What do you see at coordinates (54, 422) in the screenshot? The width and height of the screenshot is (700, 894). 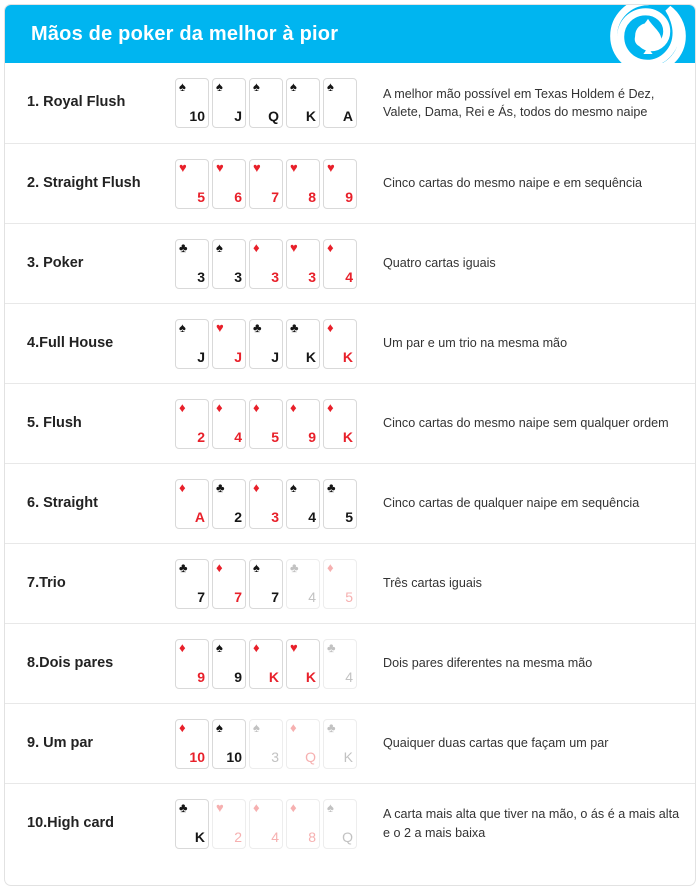 I see `hand-rank-label: 5. Flush` at bounding box center [54, 422].